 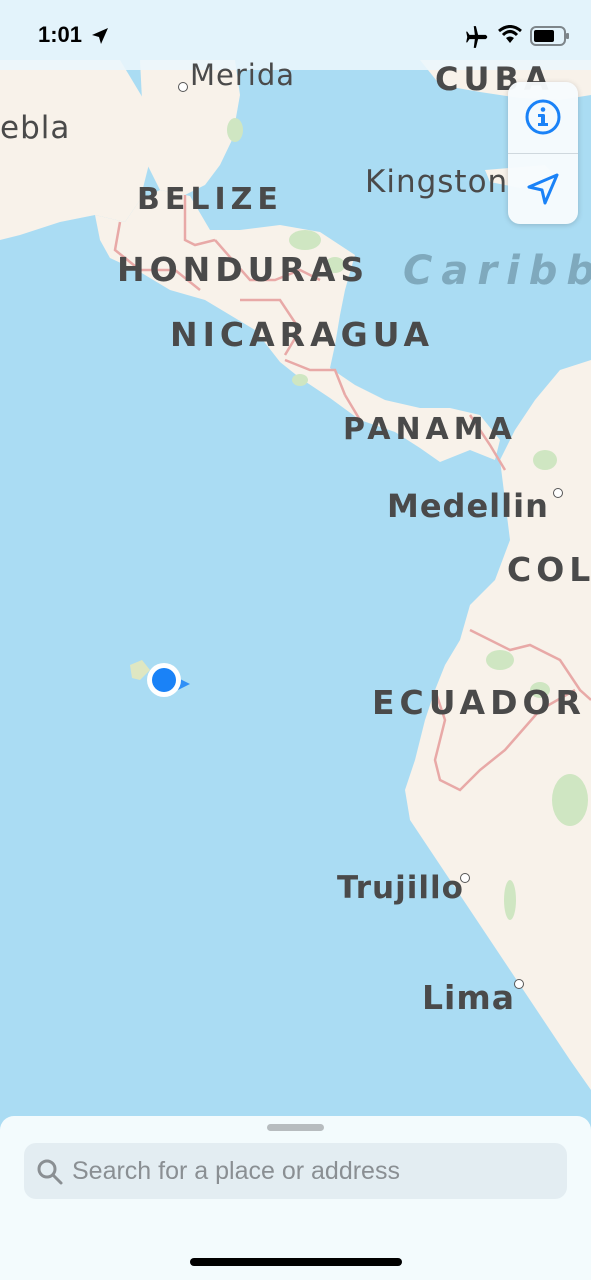 I want to click on wifi-icon, so click(x=510, y=34).